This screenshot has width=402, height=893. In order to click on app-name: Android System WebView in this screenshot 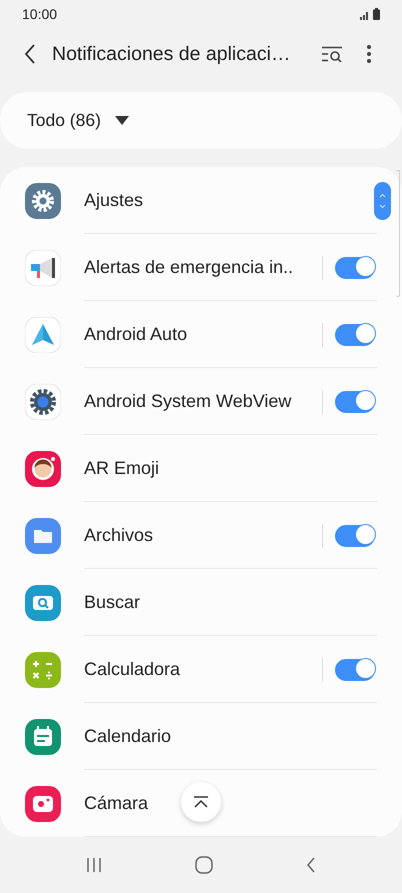, I will do `click(203, 401)`.